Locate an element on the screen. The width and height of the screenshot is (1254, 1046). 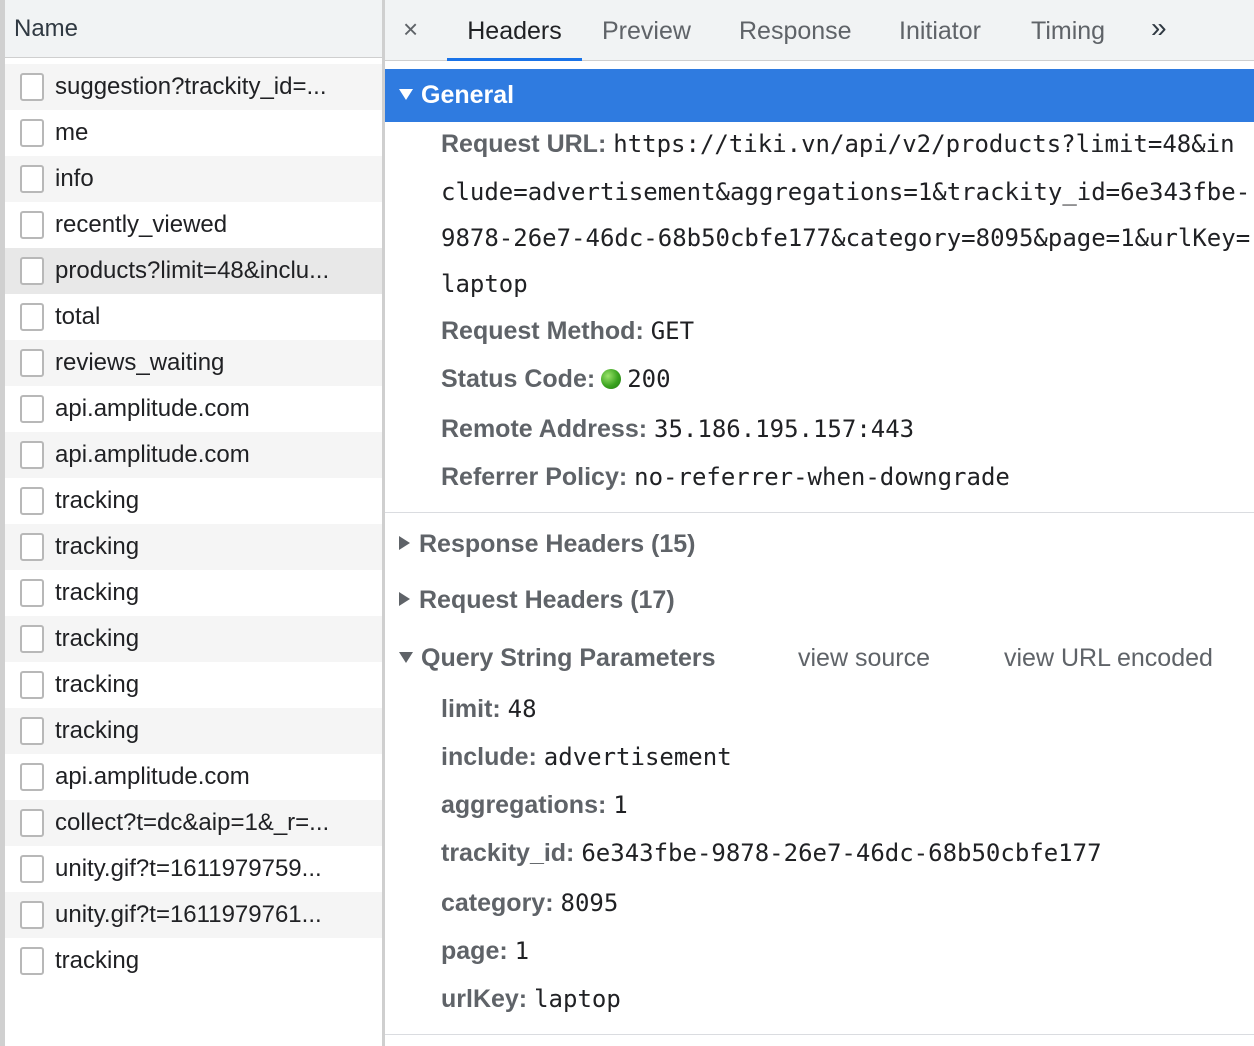
query-string-section-header: Query String Parameters is located at coordinates (557, 658).